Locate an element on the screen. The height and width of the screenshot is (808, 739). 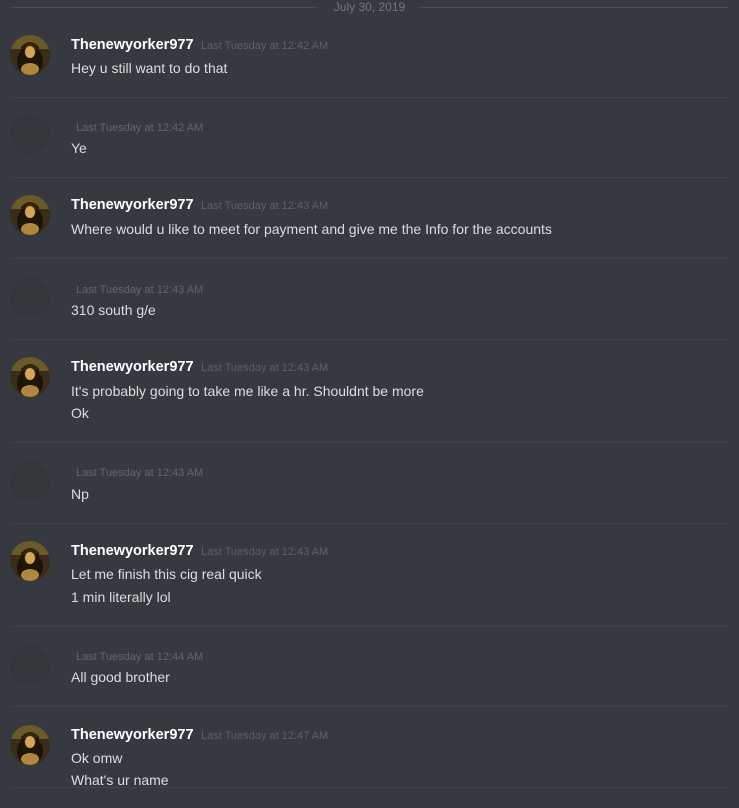
message-text: 310 south g/e is located at coordinates (113, 310).